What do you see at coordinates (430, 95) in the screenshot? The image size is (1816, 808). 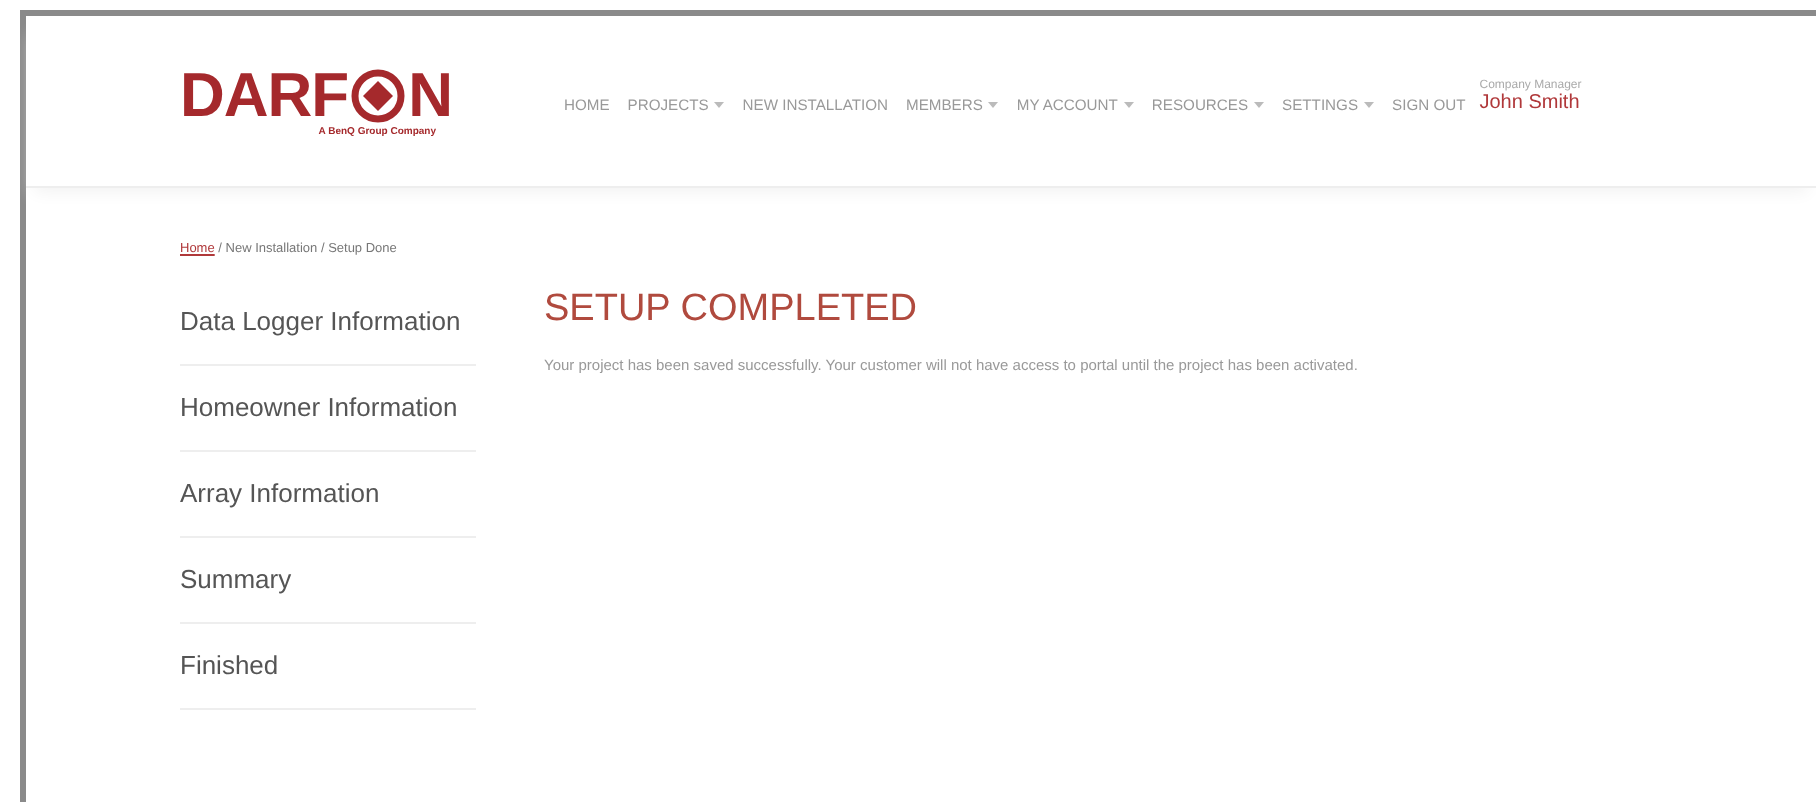 I see `logo-text: N` at bounding box center [430, 95].